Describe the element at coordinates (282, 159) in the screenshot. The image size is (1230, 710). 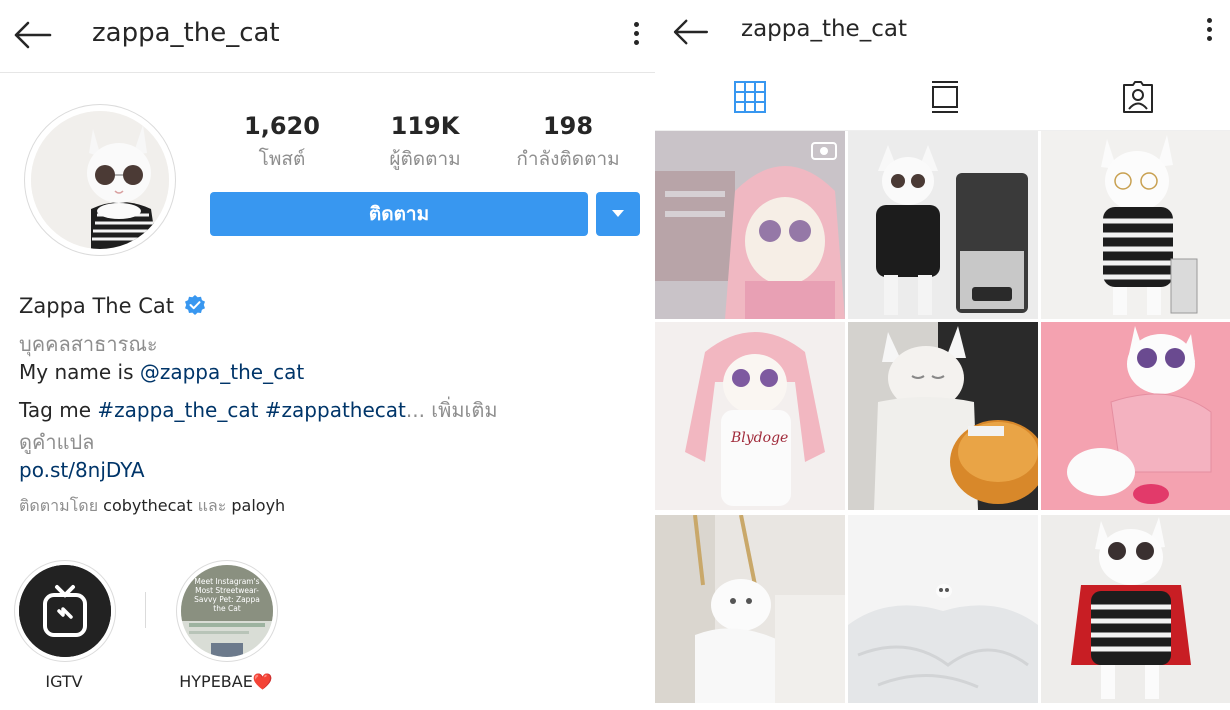
I see `stat-posts-label: โพสต์` at that location.